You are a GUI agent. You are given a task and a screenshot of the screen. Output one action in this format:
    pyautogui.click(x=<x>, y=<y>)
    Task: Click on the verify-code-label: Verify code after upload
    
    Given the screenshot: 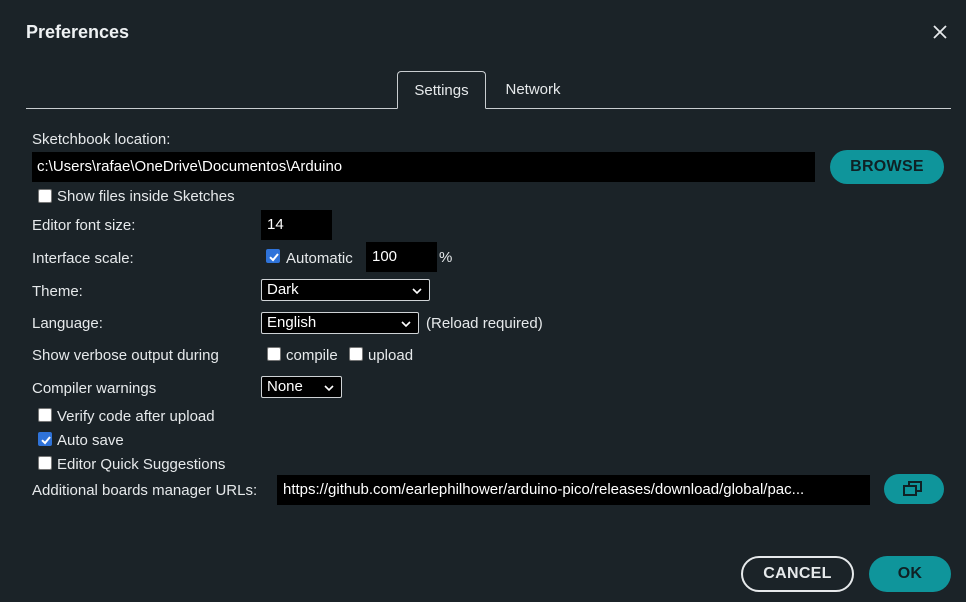 What is the action you would take?
    pyautogui.click(x=136, y=416)
    